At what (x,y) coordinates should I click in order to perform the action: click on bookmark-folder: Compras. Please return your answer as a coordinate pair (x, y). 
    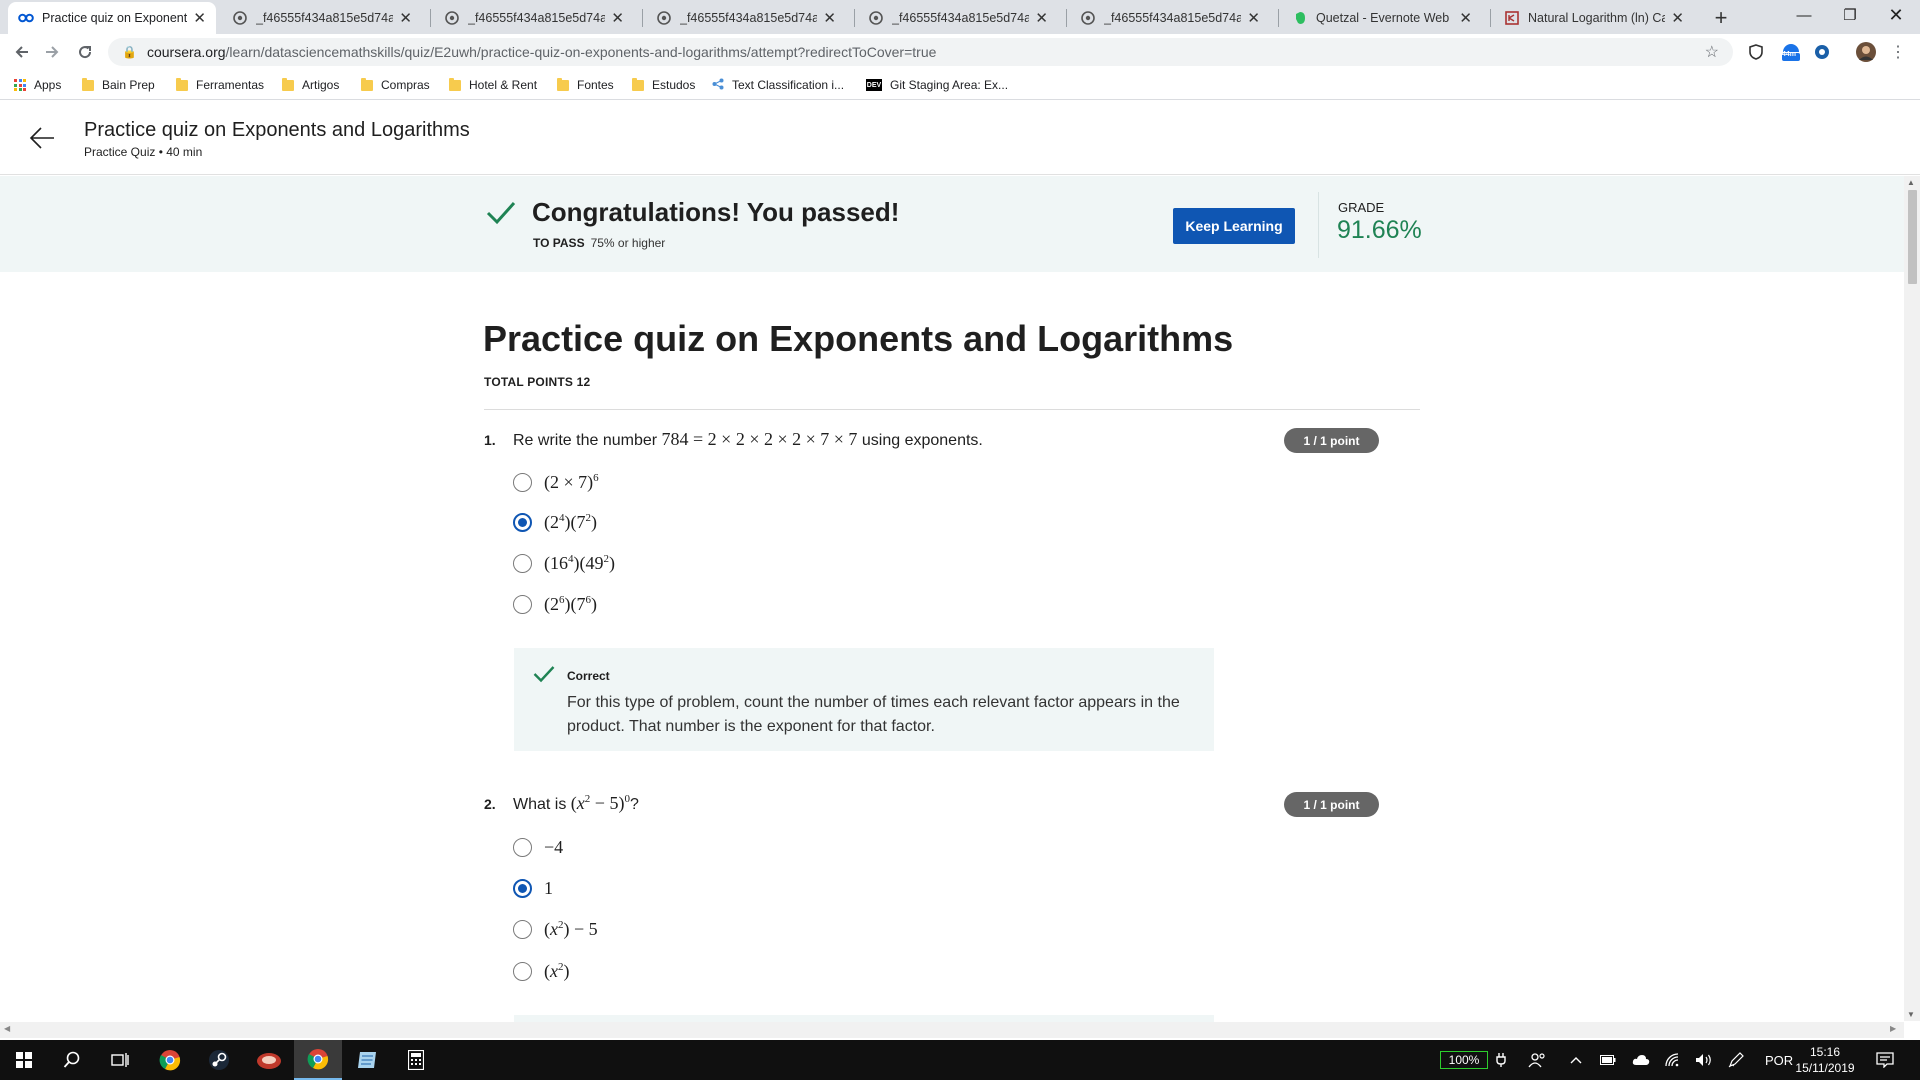
    Looking at the image, I should click on (395, 85).